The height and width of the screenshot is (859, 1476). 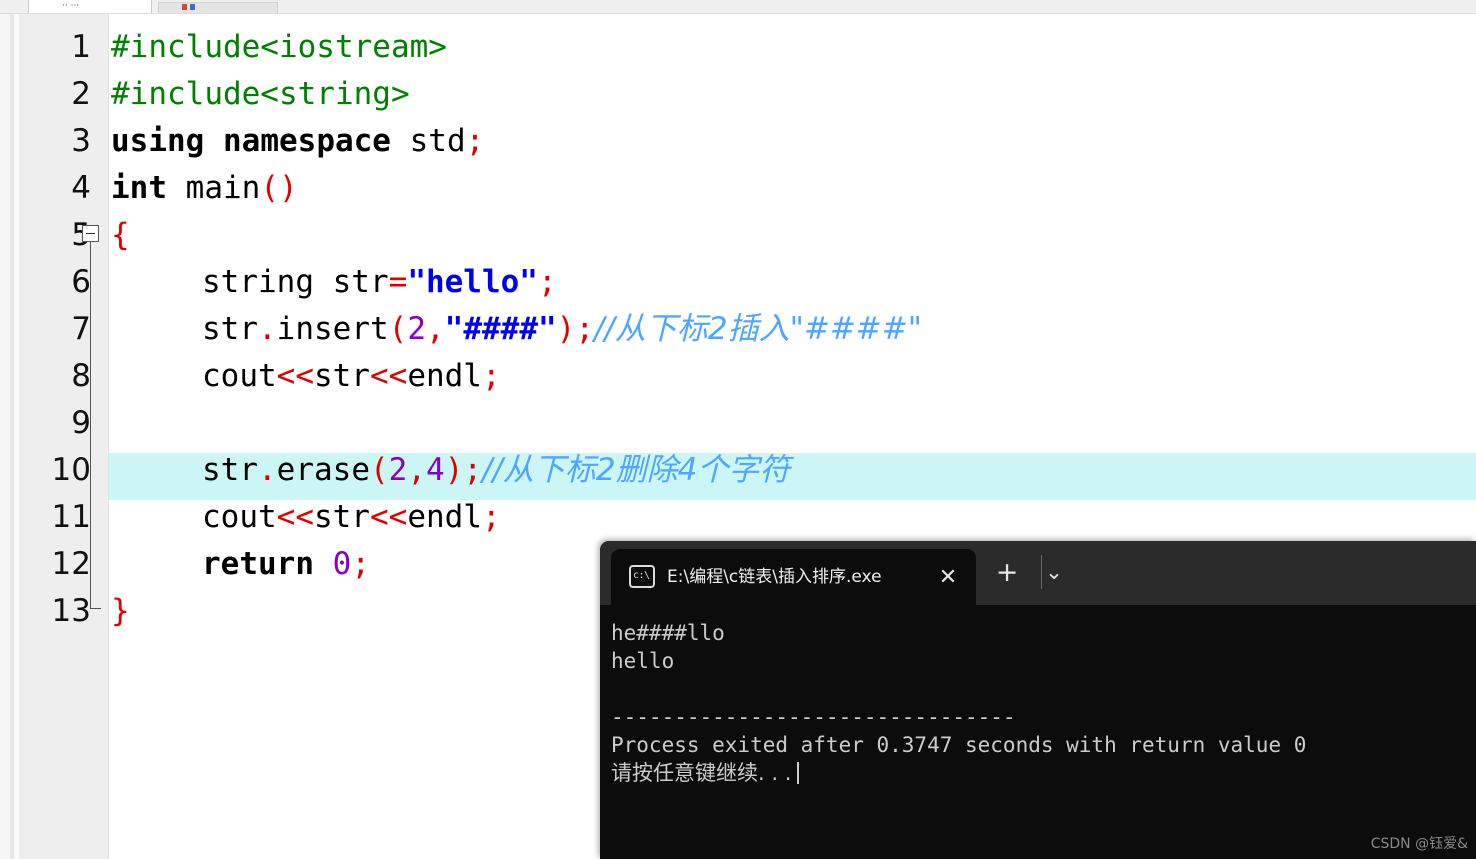 I want to click on code-token: 0, so click(x=342, y=564).